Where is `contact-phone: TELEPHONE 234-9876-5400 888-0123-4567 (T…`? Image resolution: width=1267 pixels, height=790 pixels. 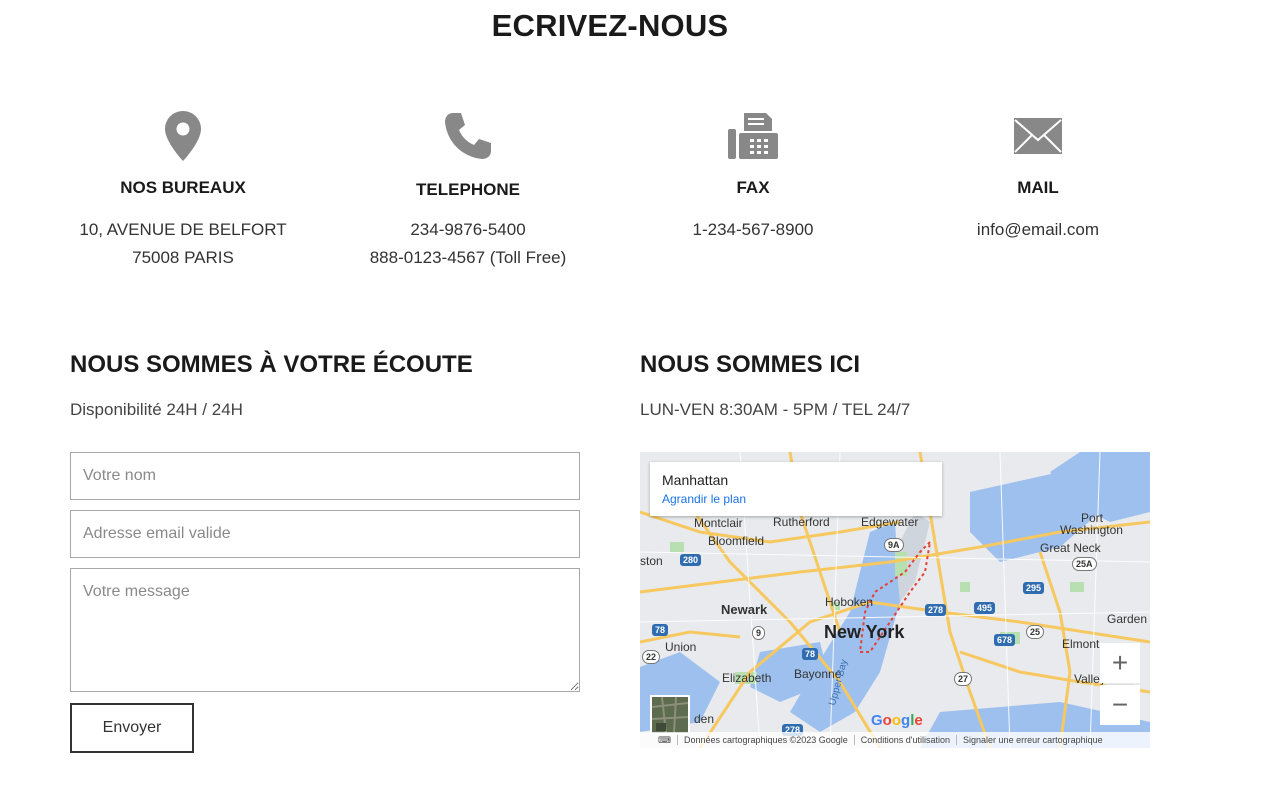
contact-phone: TELEPHONE 234-9876-5400 888-0123-4567 (T… is located at coordinates (468, 190).